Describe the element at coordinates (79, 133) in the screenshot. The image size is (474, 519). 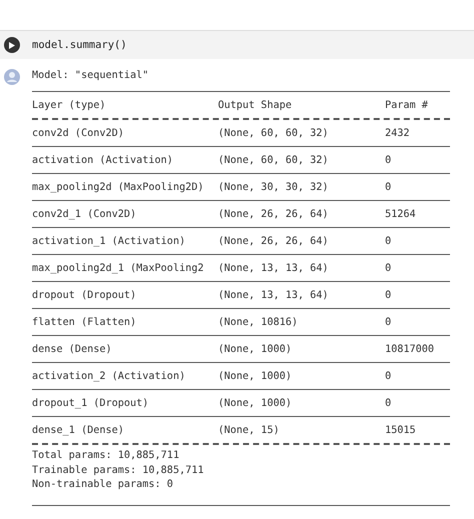
I see `table-cell-text: conv2d (Conv2D)` at that location.